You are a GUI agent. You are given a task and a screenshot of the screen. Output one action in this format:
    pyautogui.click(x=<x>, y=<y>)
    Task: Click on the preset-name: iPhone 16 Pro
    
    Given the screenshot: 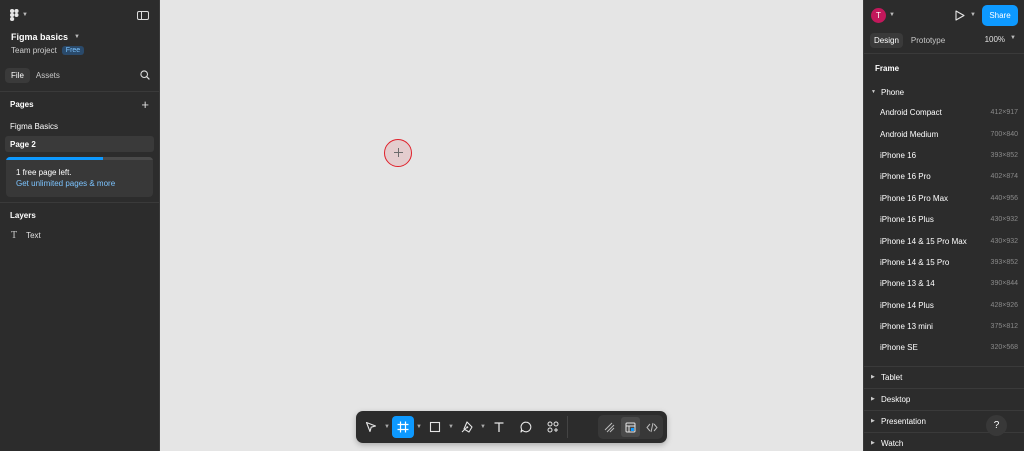 What is the action you would take?
    pyautogui.click(x=905, y=177)
    